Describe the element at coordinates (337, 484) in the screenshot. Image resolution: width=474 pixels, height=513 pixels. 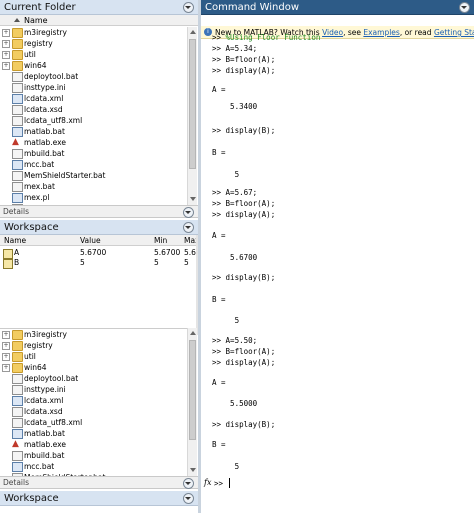
I see `command-prompt-line: fx >>` at that location.